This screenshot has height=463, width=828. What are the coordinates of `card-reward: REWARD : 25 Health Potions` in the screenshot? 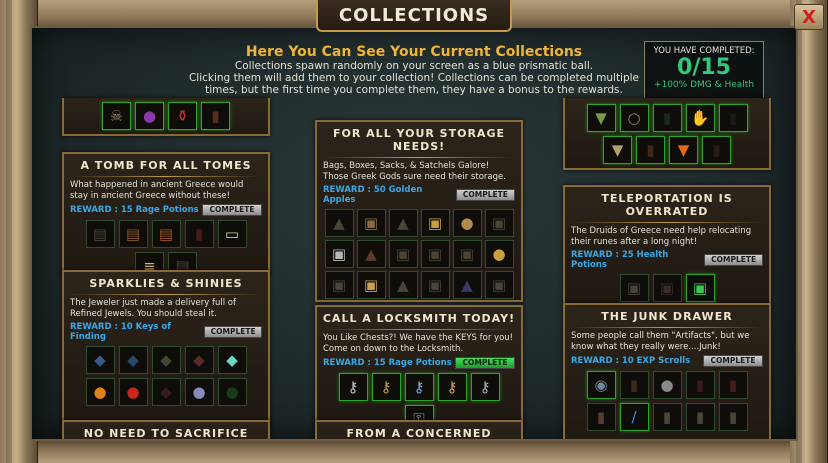 It's located at (620, 260).